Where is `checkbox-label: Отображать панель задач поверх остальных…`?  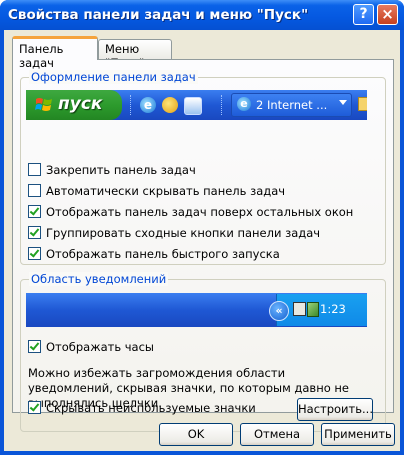 checkbox-label: Отображать панель задач поверх остальных… is located at coordinates (200, 212).